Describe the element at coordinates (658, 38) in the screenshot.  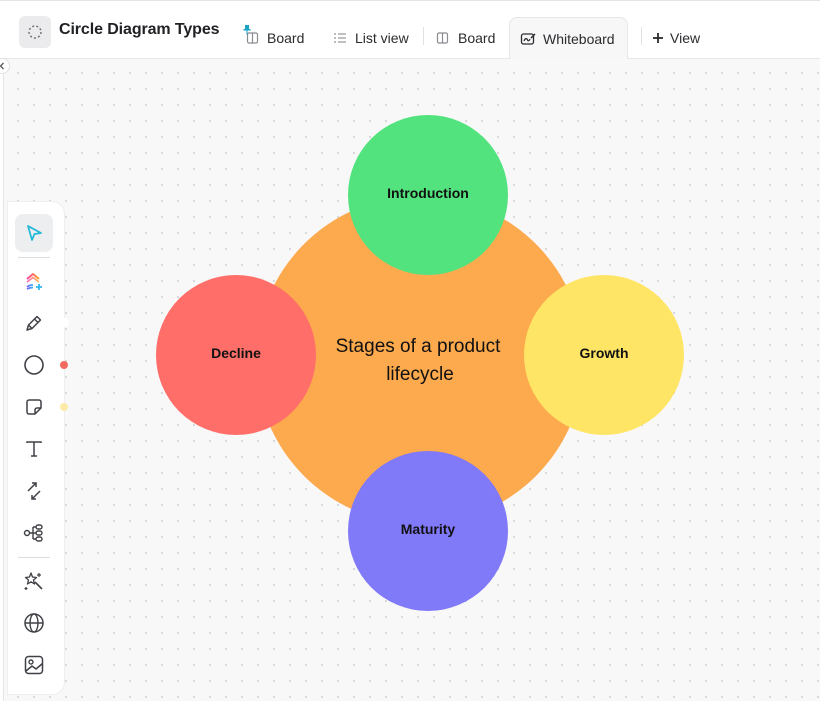
I see `plus-icon` at that location.